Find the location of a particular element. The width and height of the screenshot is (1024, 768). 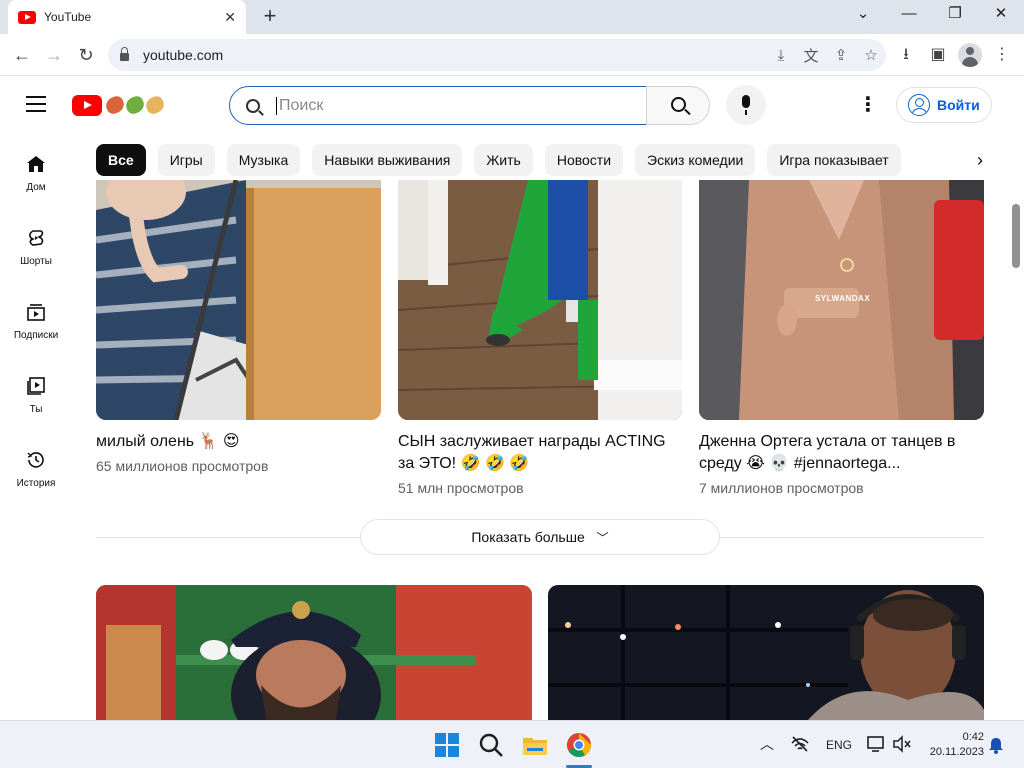

sidebar-item-label: Подписки is located at coordinates (36, 335).